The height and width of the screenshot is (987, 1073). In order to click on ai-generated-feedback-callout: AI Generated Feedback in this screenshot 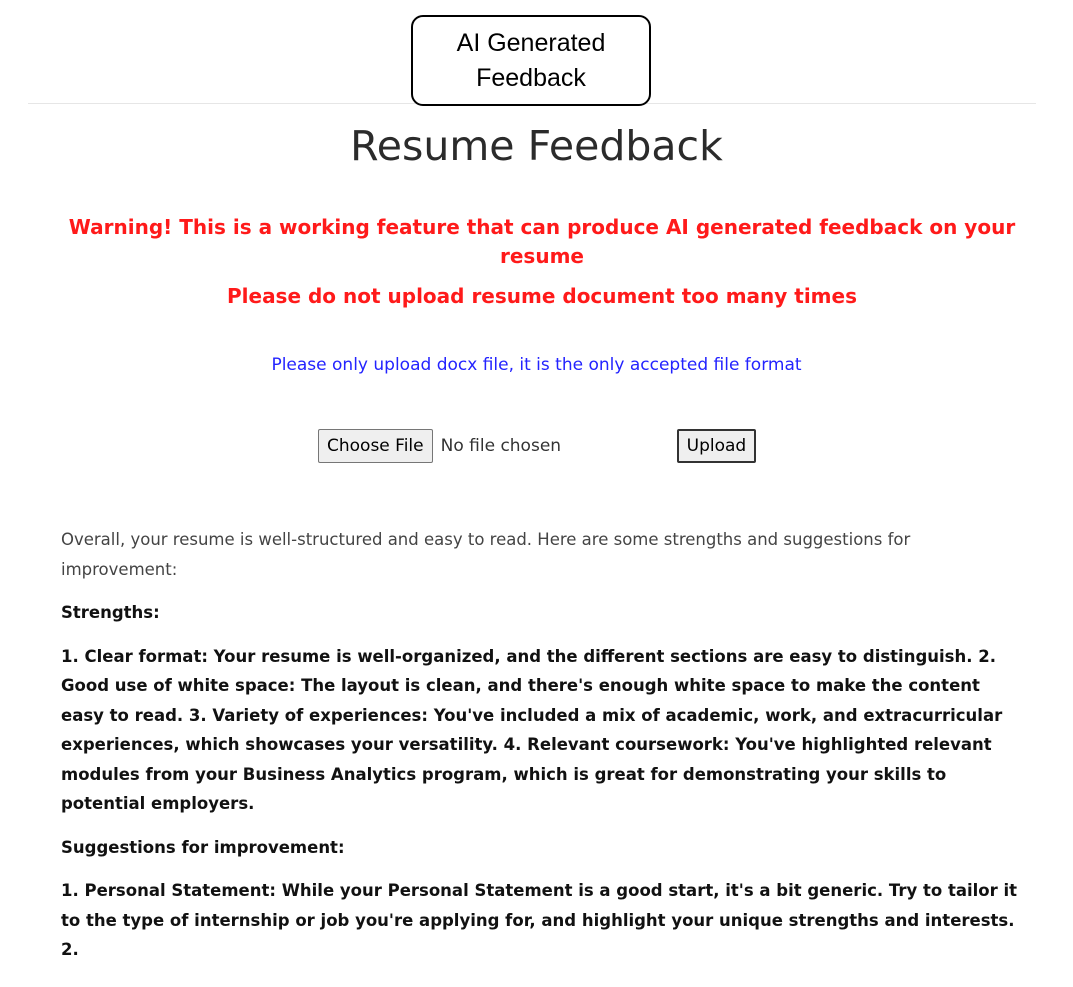, I will do `click(531, 60)`.